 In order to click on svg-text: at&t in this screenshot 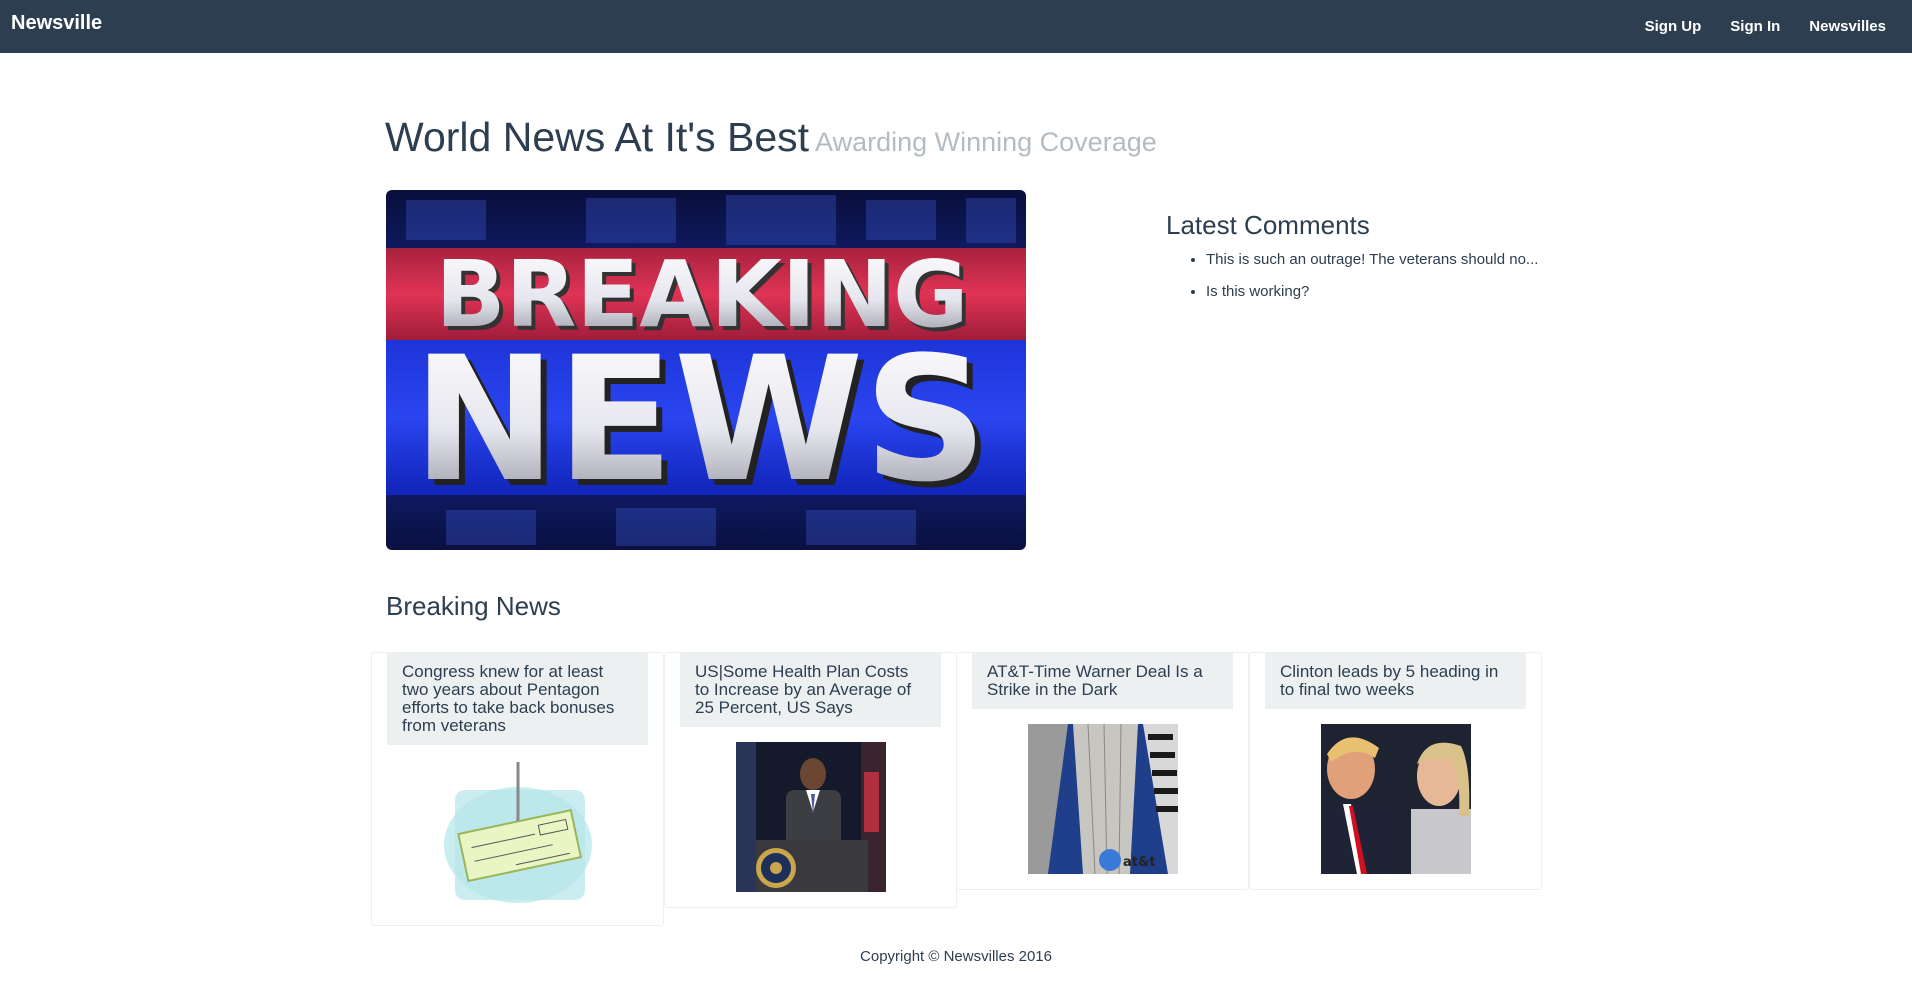, I will do `click(1139, 862)`.